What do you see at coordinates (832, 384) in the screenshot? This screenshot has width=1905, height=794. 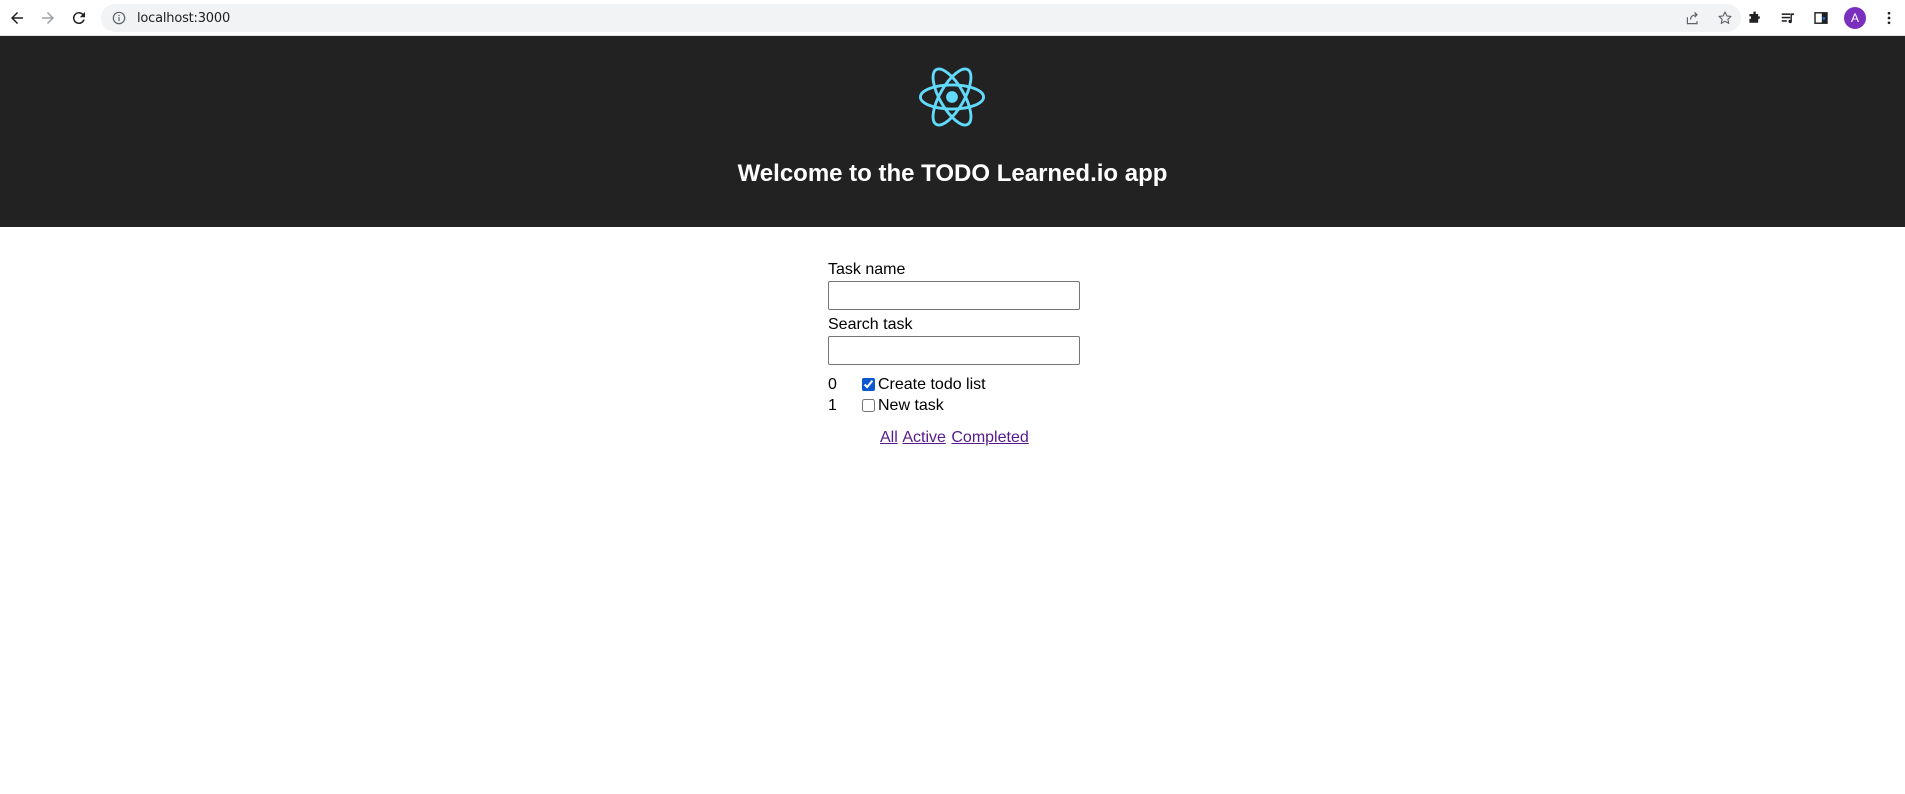 I see `task-index: 0` at bounding box center [832, 384].